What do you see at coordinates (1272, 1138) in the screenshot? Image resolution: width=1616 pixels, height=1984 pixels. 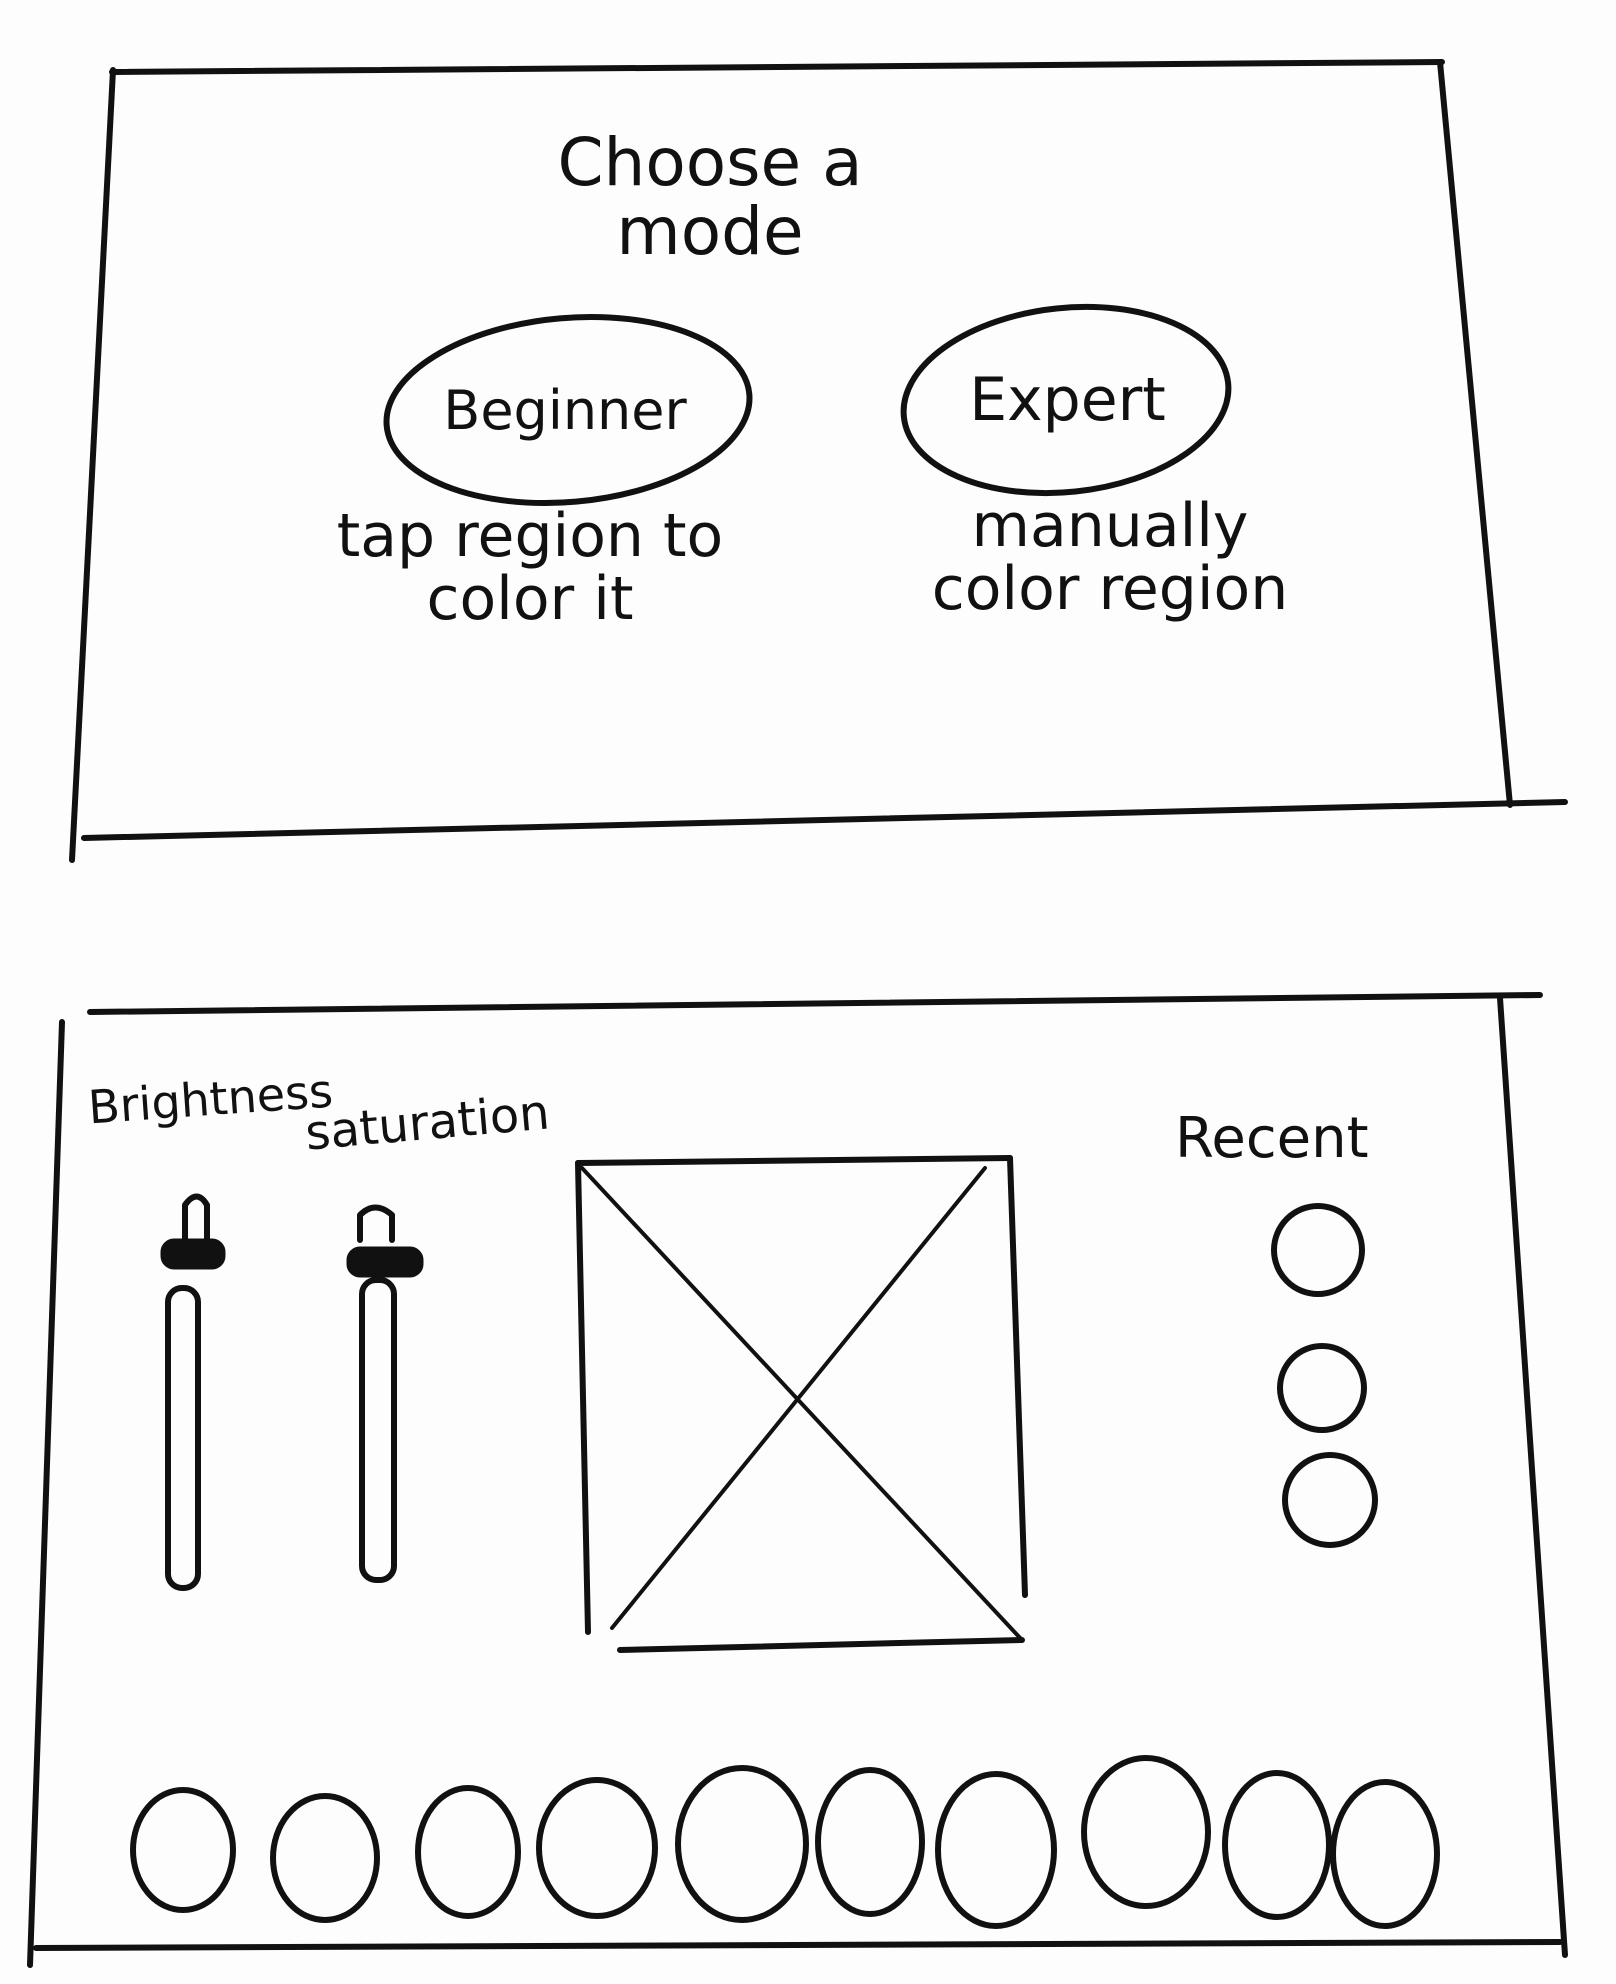 I see `recent-label: Recent` at bounding box center [1272, 1138].